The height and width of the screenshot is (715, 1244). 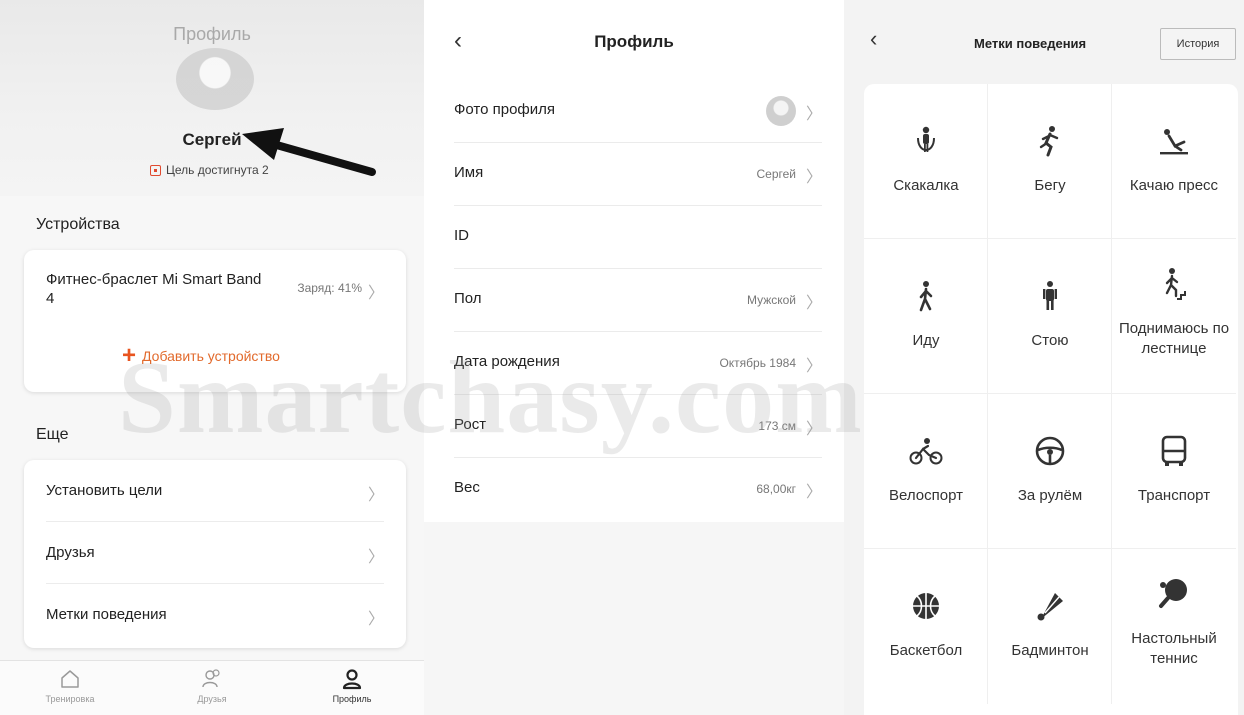 I want to click on devices-section-title: Устройства, so click(x=78, y=224).